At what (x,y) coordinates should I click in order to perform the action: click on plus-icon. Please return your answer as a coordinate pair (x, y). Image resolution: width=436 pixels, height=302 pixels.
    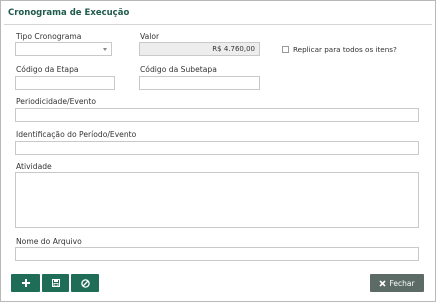
    Looking at the image, I should click on (25, 283).